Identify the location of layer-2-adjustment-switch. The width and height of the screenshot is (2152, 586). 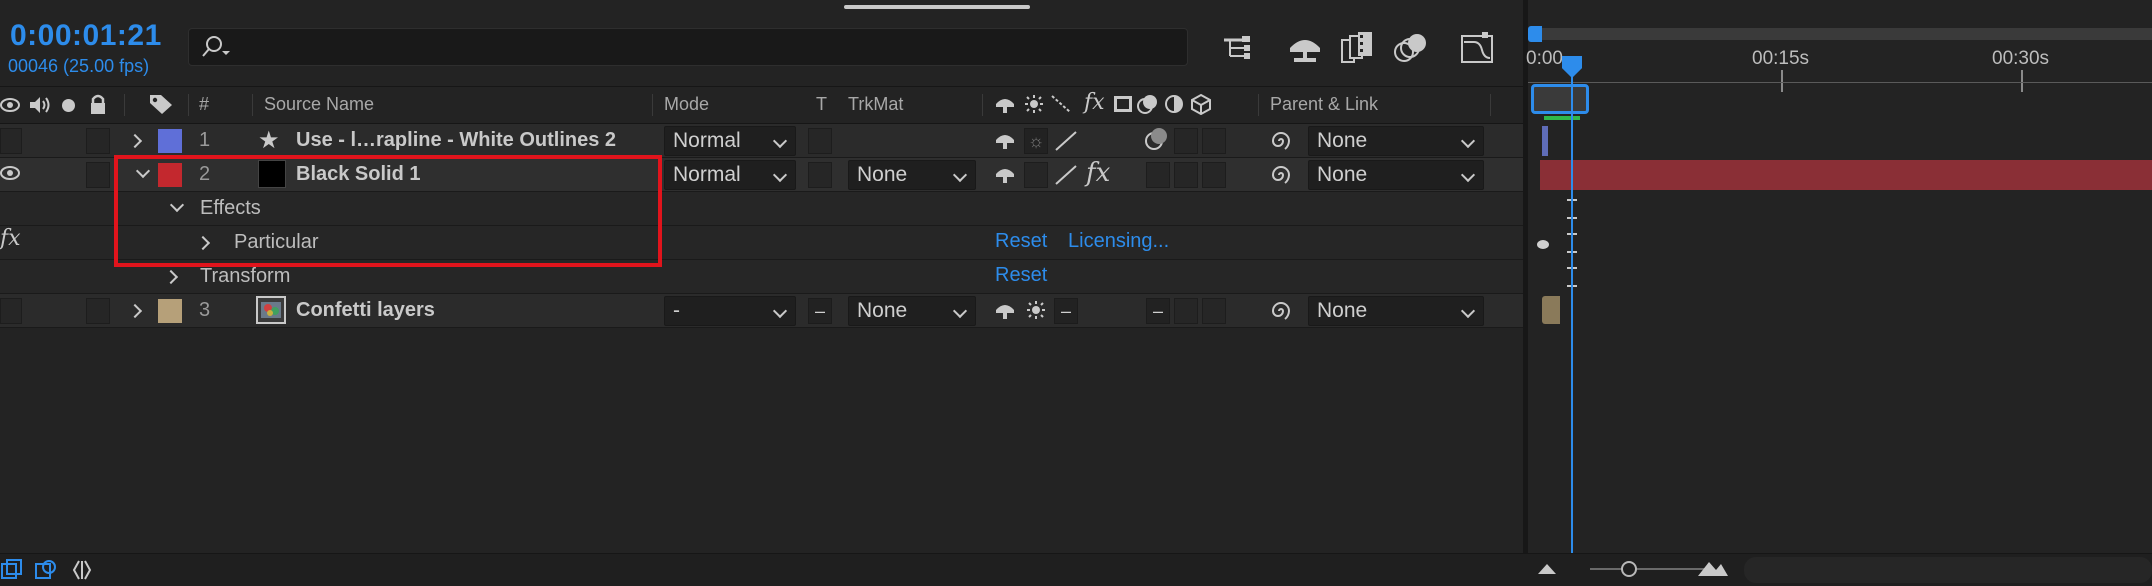
(1186, 175).